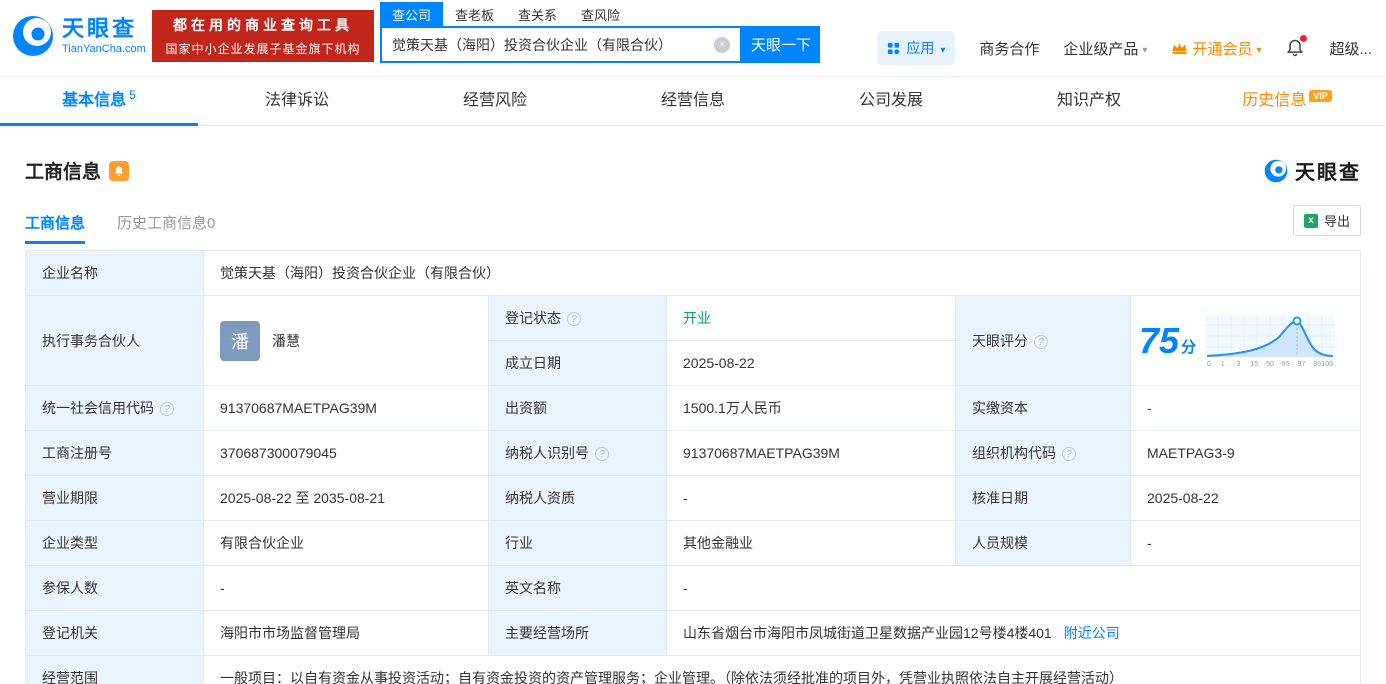 The height and width of the screenshot is (684, 1386). I want to click on paid-capital-label: 实缴资本, so click(1043, 408).